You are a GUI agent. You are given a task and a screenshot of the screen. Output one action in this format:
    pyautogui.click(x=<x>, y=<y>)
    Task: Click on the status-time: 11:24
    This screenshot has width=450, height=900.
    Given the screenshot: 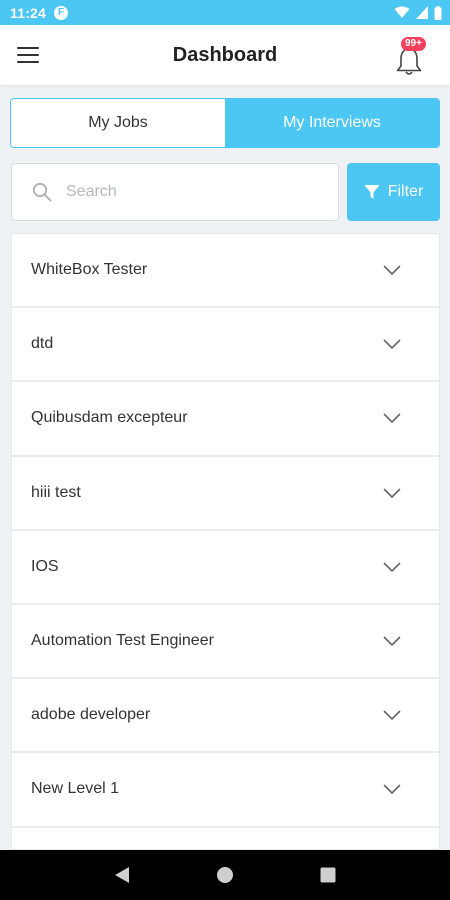 What is the action you would take?
    pyautogui.click(x=28, y=12)
    